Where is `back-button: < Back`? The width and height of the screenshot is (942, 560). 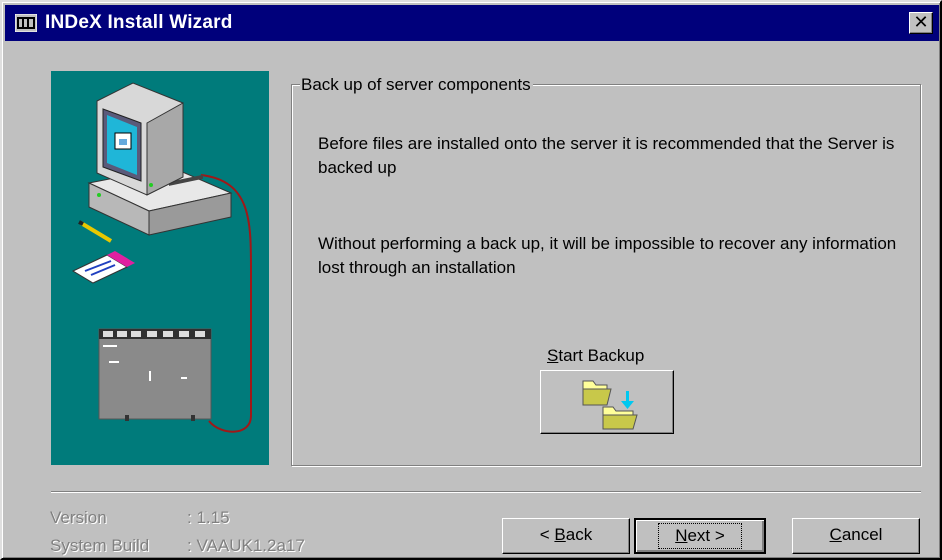 back-button: < Back is located at coordinates (566, 536).